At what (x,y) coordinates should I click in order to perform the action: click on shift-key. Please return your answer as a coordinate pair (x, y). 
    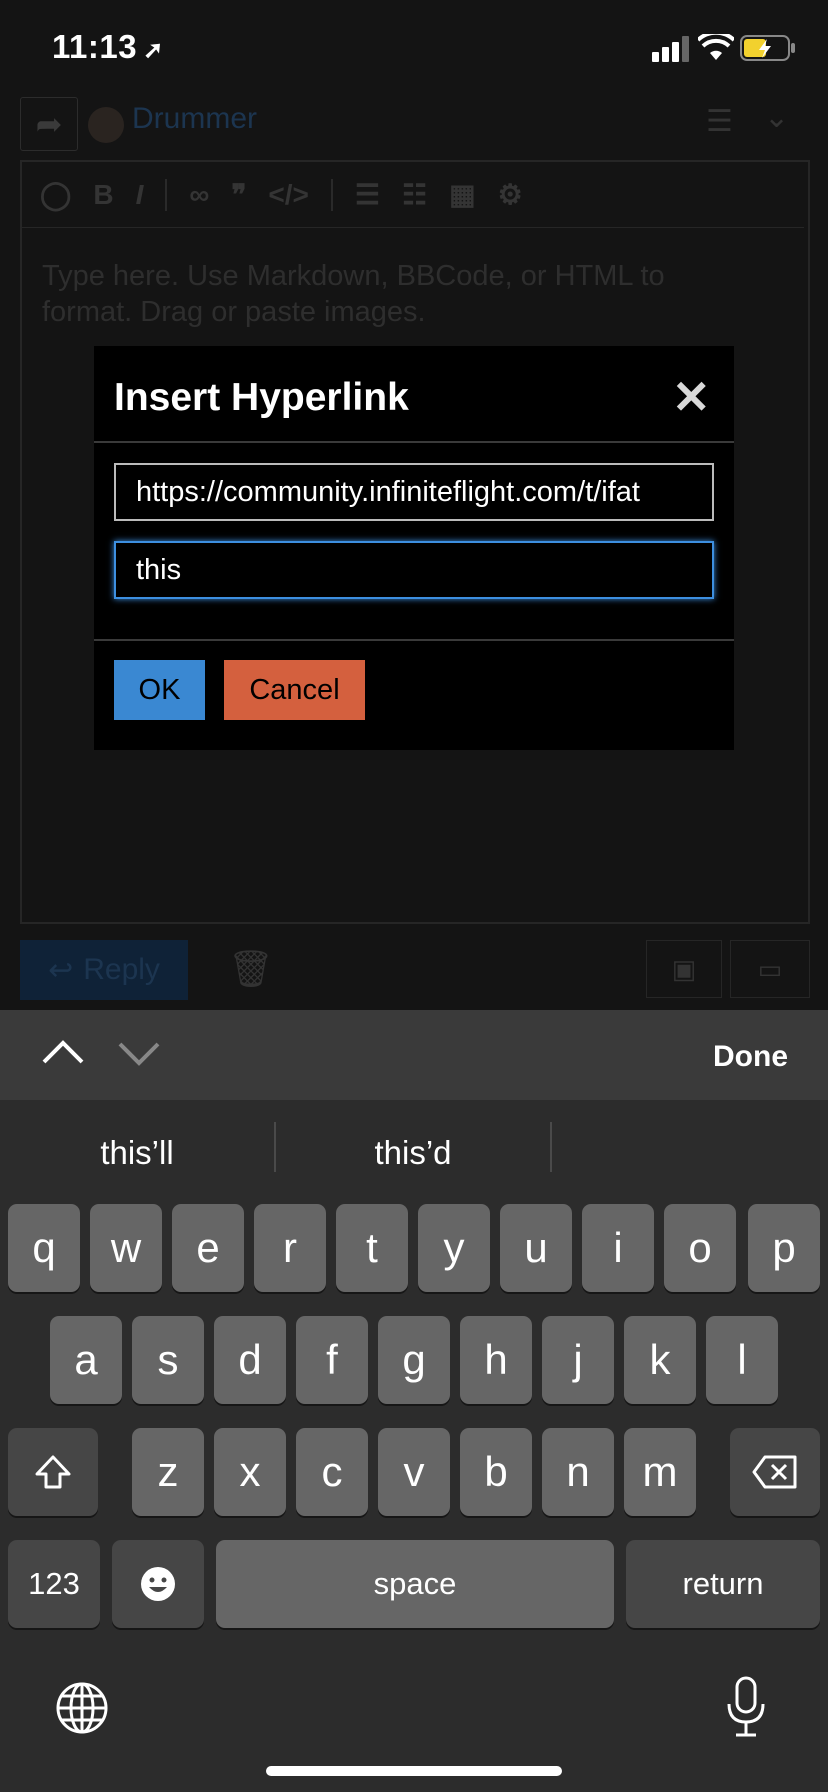
    Looking at the image, I should click on (53, 1472).